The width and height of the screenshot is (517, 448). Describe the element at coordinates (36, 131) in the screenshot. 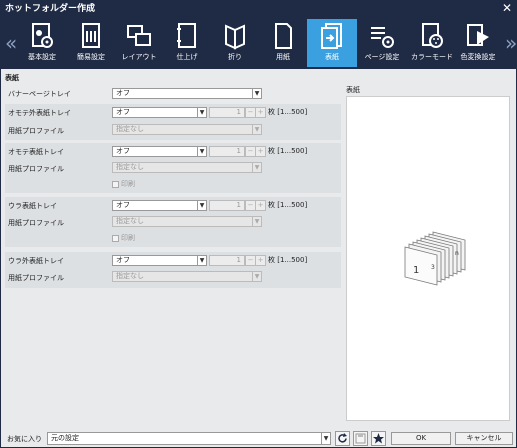

I see `front-outer-profile-label: 用紙プロファイル` at that location.